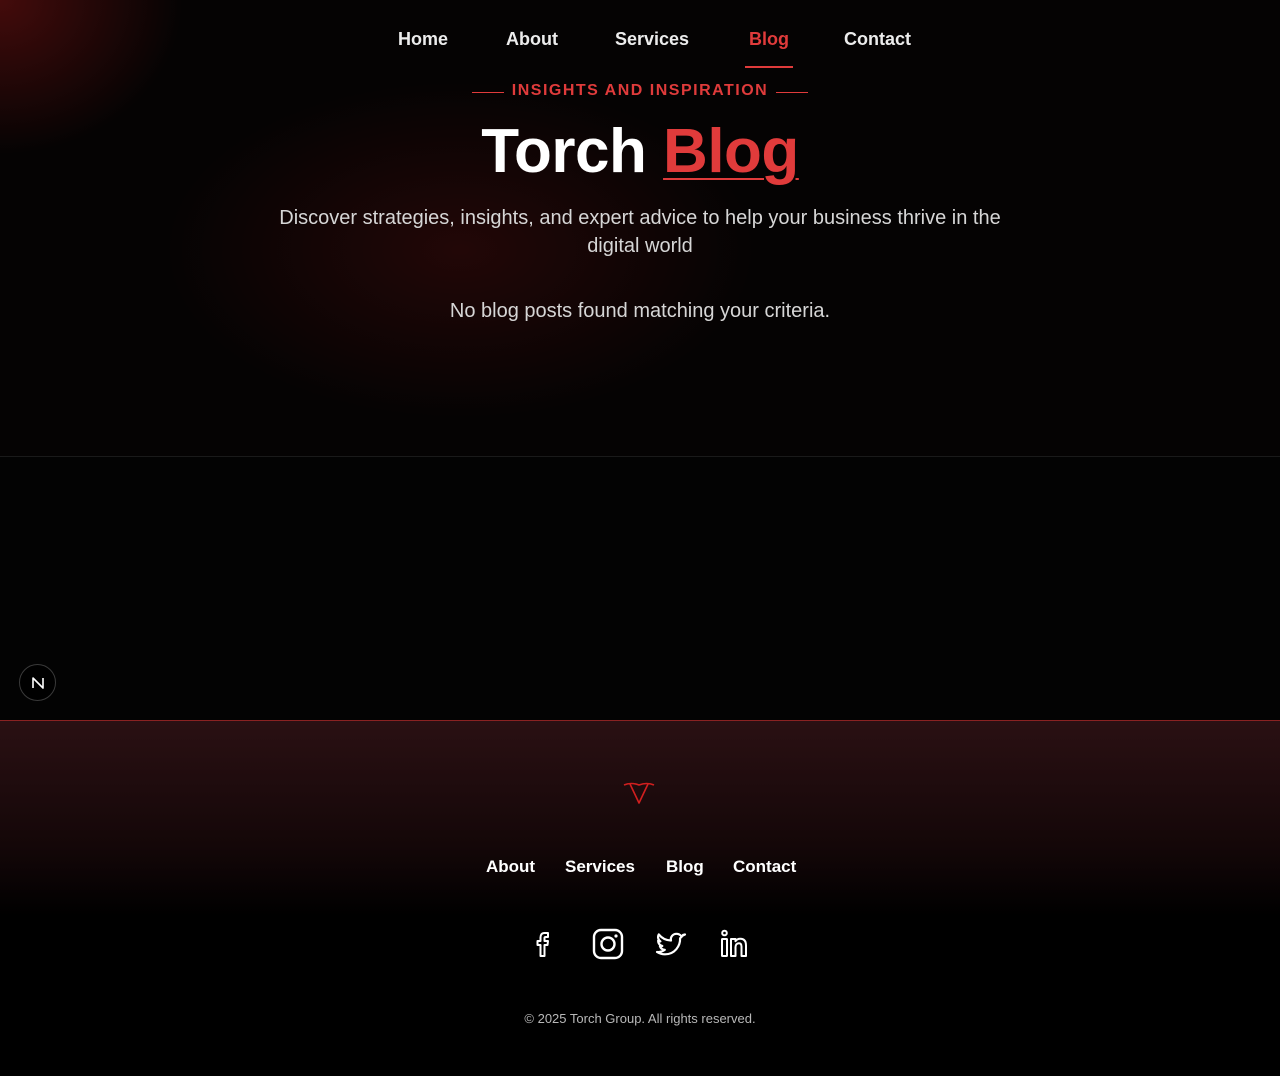  I want to click on instagram-link, so click(608, 944).